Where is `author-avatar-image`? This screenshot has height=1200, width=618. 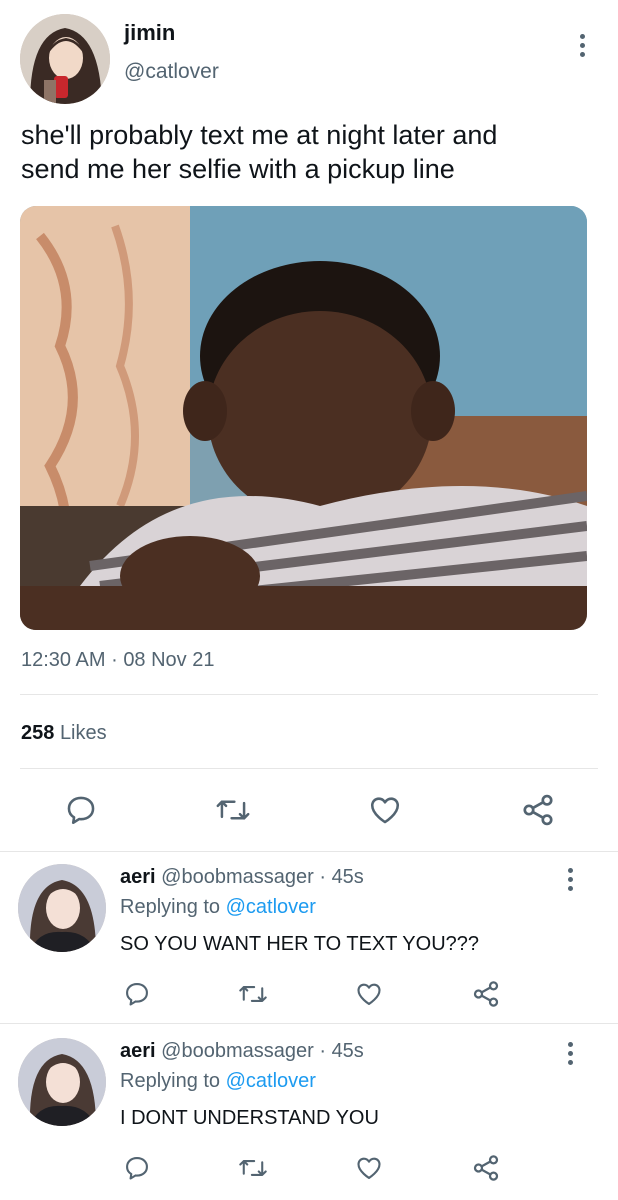 author-avatar-image is located at coordinates (65, 59).